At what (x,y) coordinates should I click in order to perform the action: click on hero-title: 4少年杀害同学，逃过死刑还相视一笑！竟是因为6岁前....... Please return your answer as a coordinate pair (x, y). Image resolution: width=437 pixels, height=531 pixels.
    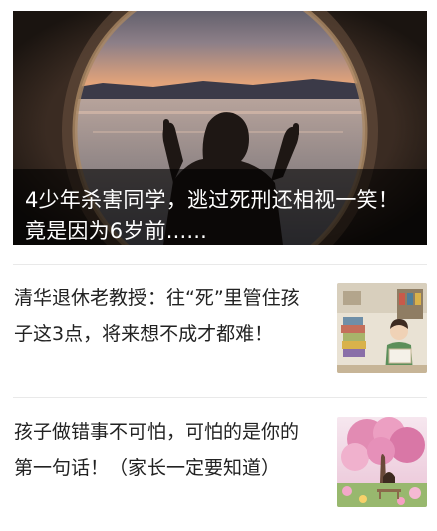
    Looking at the image, I should click on (221, 215).